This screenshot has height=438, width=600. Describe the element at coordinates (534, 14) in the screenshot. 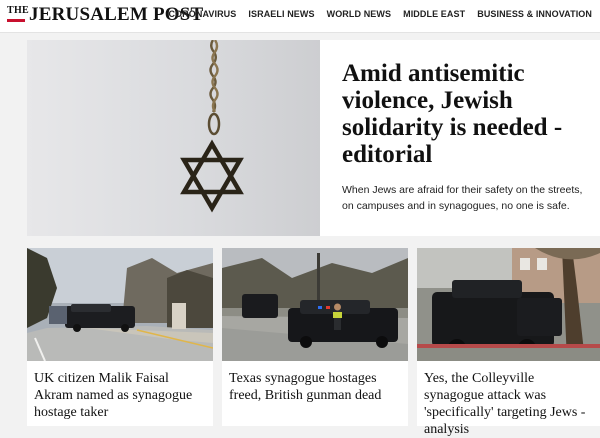

I see `nav-business-innovation: BUSINESS & INNOVATION` at that location.